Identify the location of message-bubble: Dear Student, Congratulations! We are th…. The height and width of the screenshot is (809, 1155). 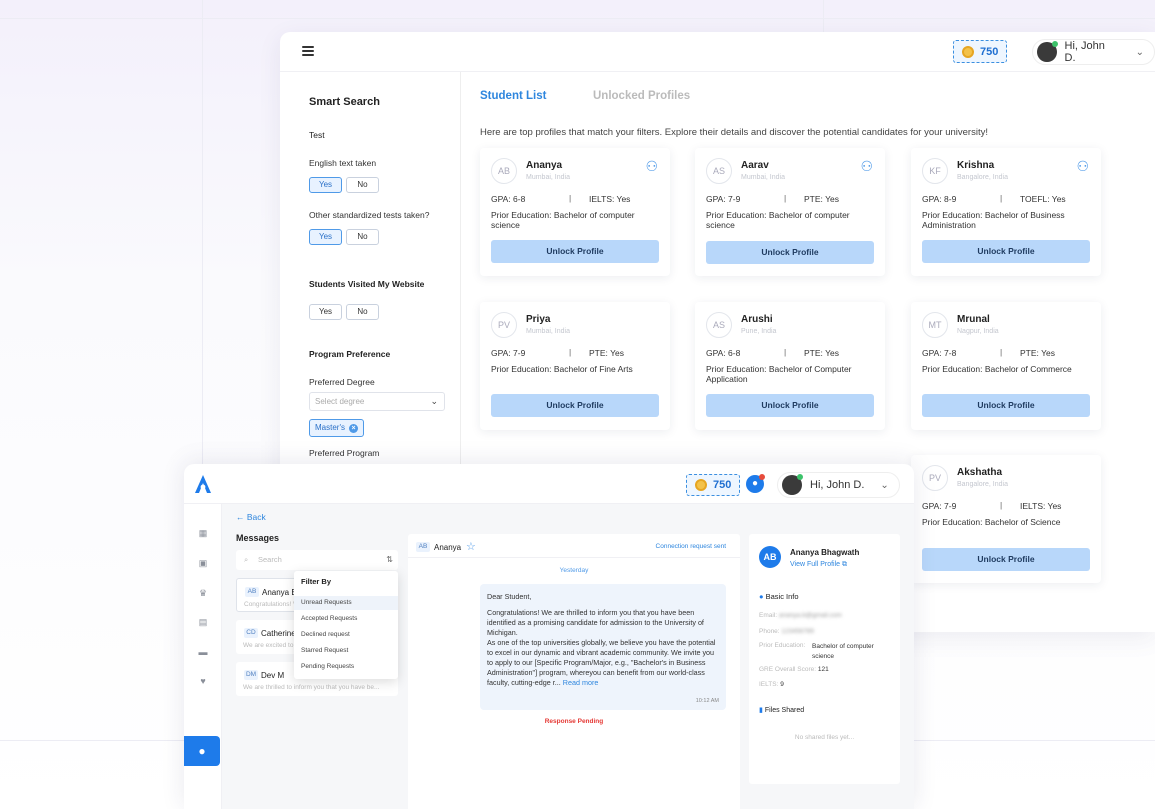
(603, 647).